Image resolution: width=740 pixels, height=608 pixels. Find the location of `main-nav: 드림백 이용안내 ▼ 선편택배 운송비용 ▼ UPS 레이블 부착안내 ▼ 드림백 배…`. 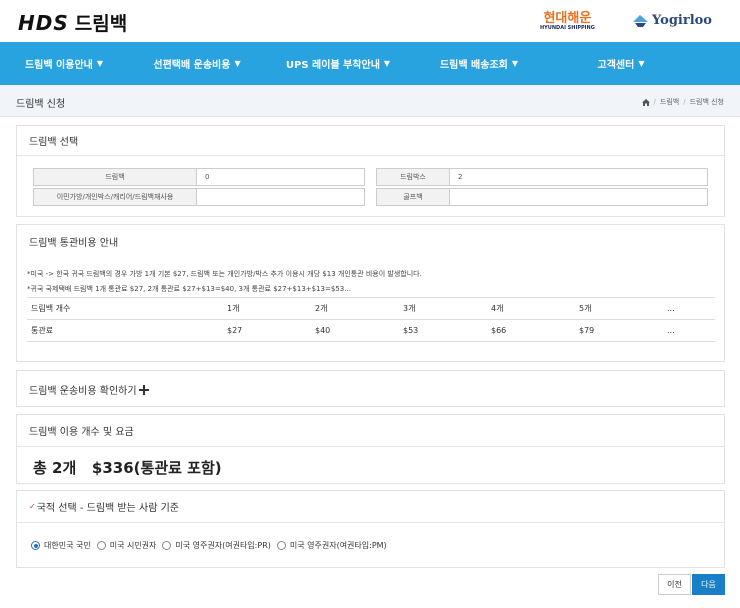

main-nav: 드림백 이용안내 ▼ 선편택배 운송비용 ▼ UPS 레이블 부착안내 ▼ 드림백 배… is located at coordinates (370, 63).